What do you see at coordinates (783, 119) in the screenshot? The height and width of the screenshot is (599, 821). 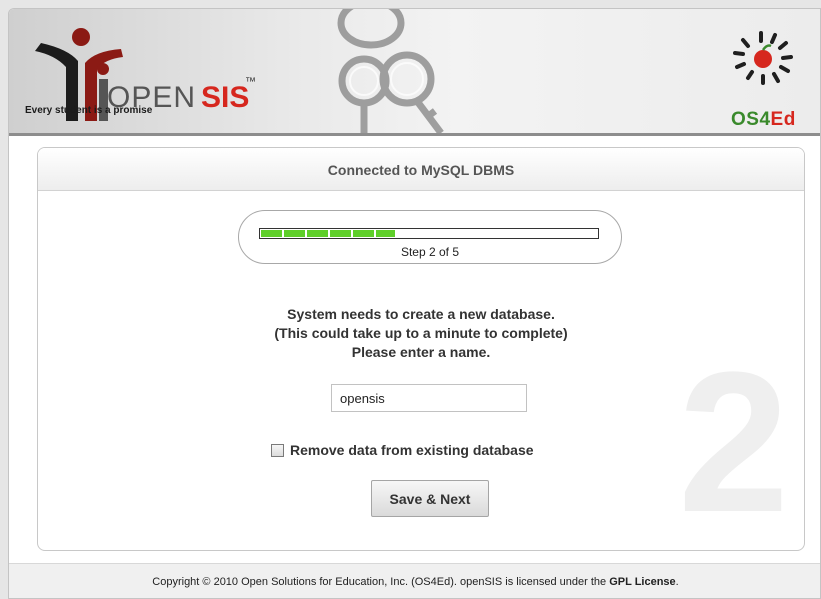 I see `os4ed-suffix: Ed` at bounding box center [783, 119].